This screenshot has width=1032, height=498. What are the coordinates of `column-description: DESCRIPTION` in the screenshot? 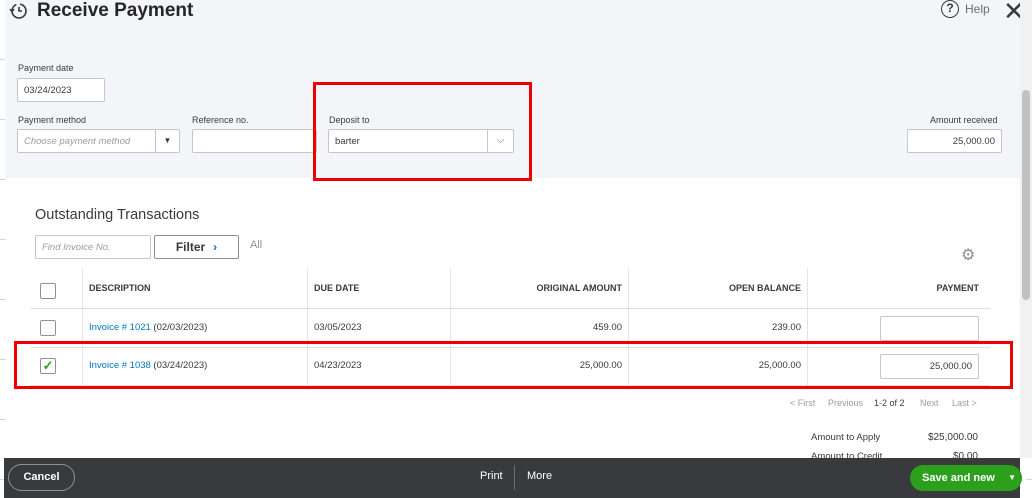 It's located at (120, 288).